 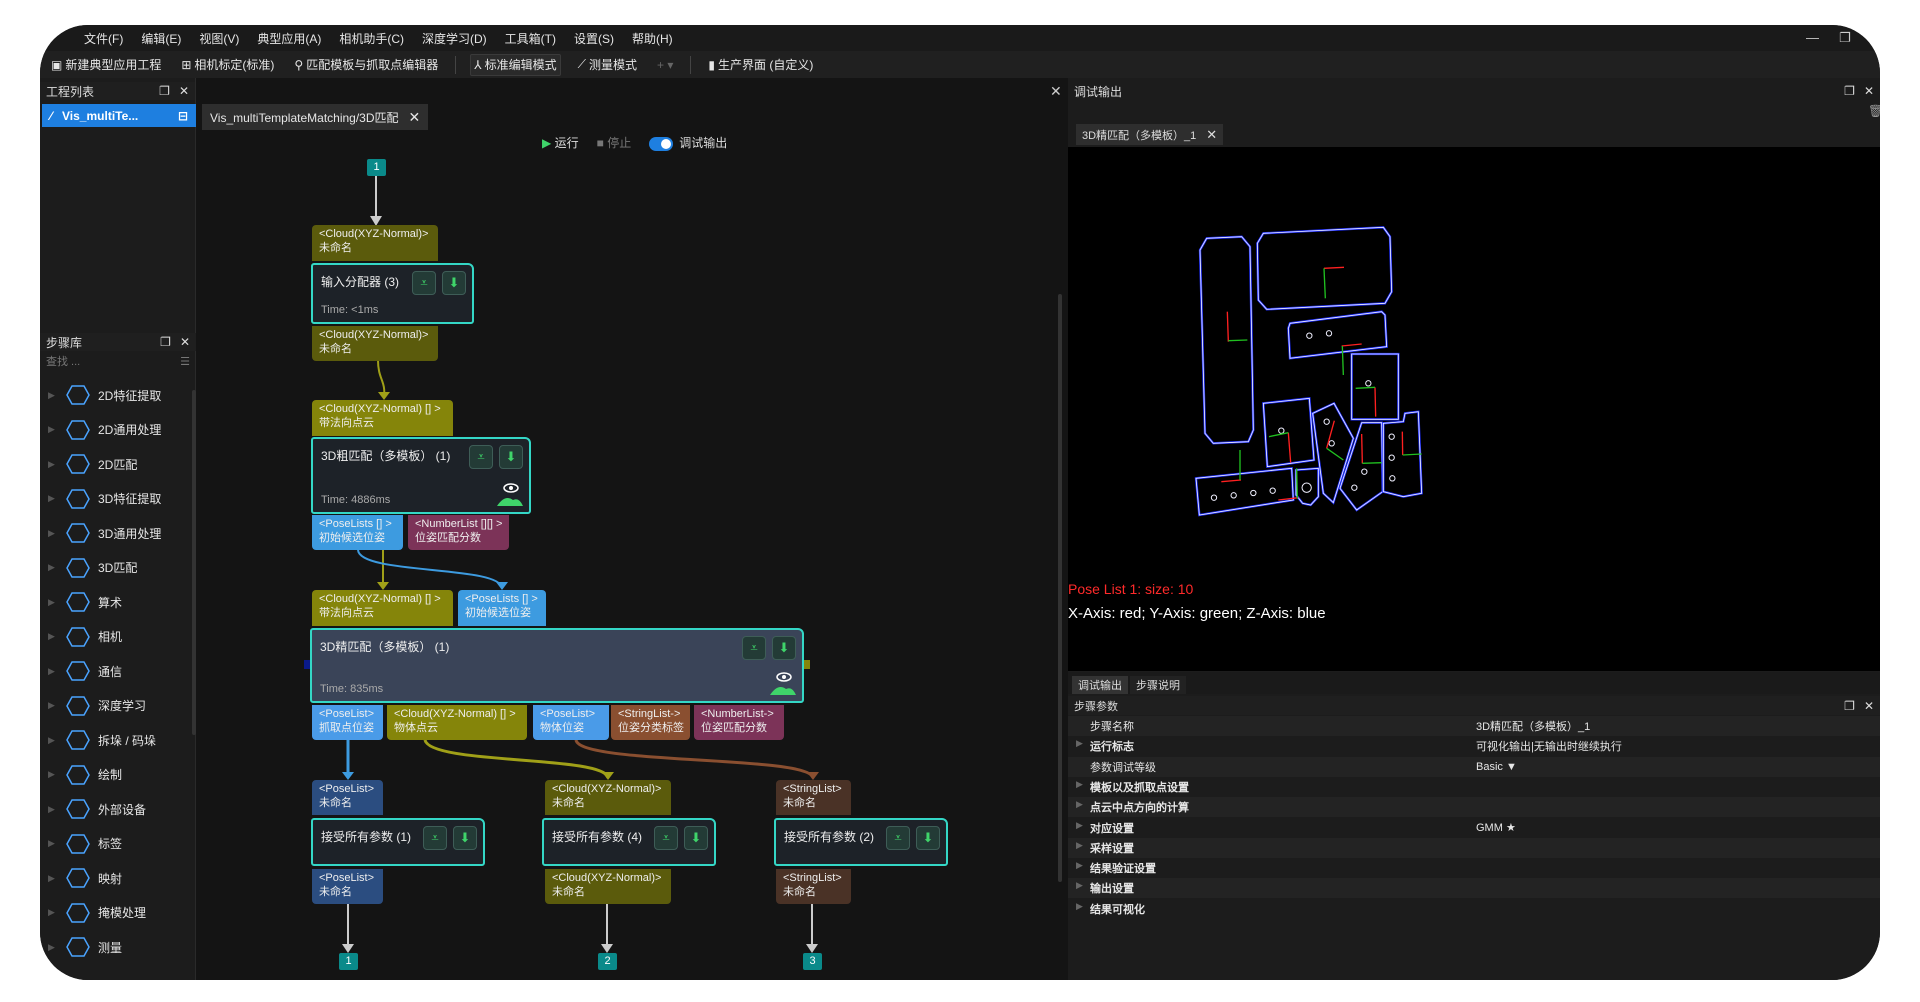 I want to click on step-node: 输入分配器 (3) Time: <1ms ⩡ ⬇, so click(x=392, y=293).